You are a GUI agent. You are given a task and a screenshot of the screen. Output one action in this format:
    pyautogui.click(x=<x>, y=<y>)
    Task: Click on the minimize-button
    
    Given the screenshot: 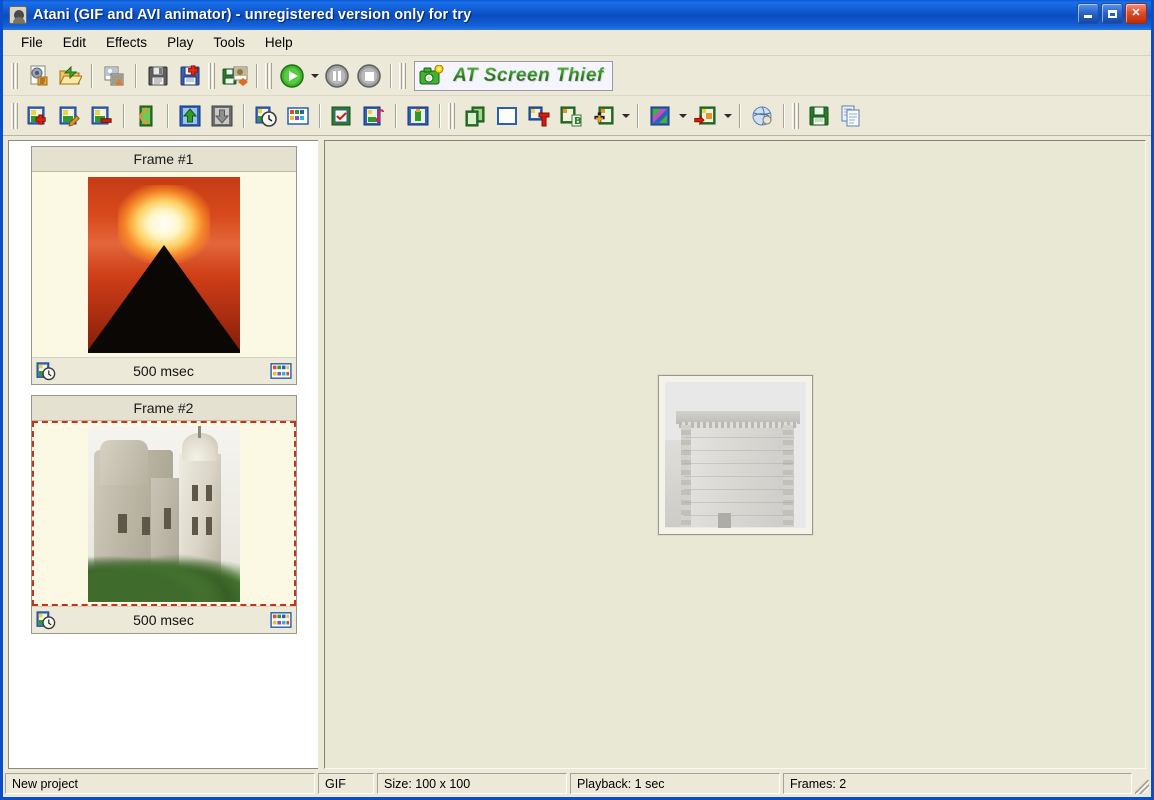 What is the action you would take?
    pyautogui.click(x=1088, y=13)
    